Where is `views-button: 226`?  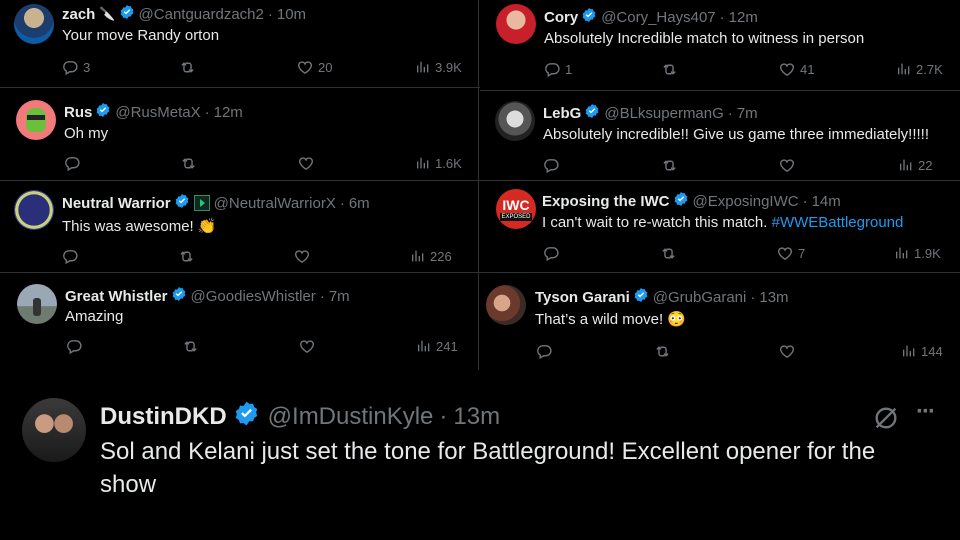
views-button: 226 is located at coordinates (431, 256).